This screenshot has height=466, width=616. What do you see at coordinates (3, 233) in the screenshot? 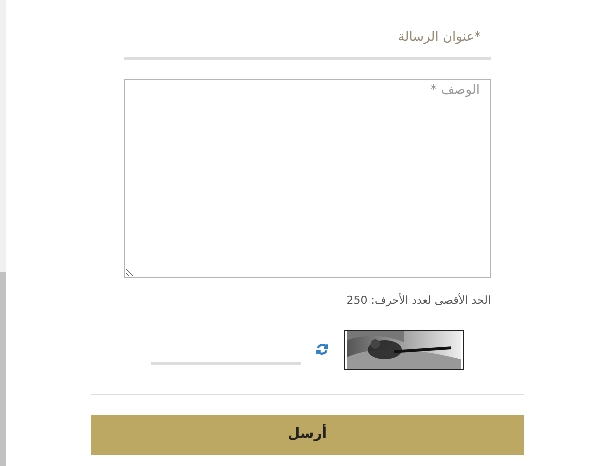
I see `scrollbar` at bounding box center [3, 233].